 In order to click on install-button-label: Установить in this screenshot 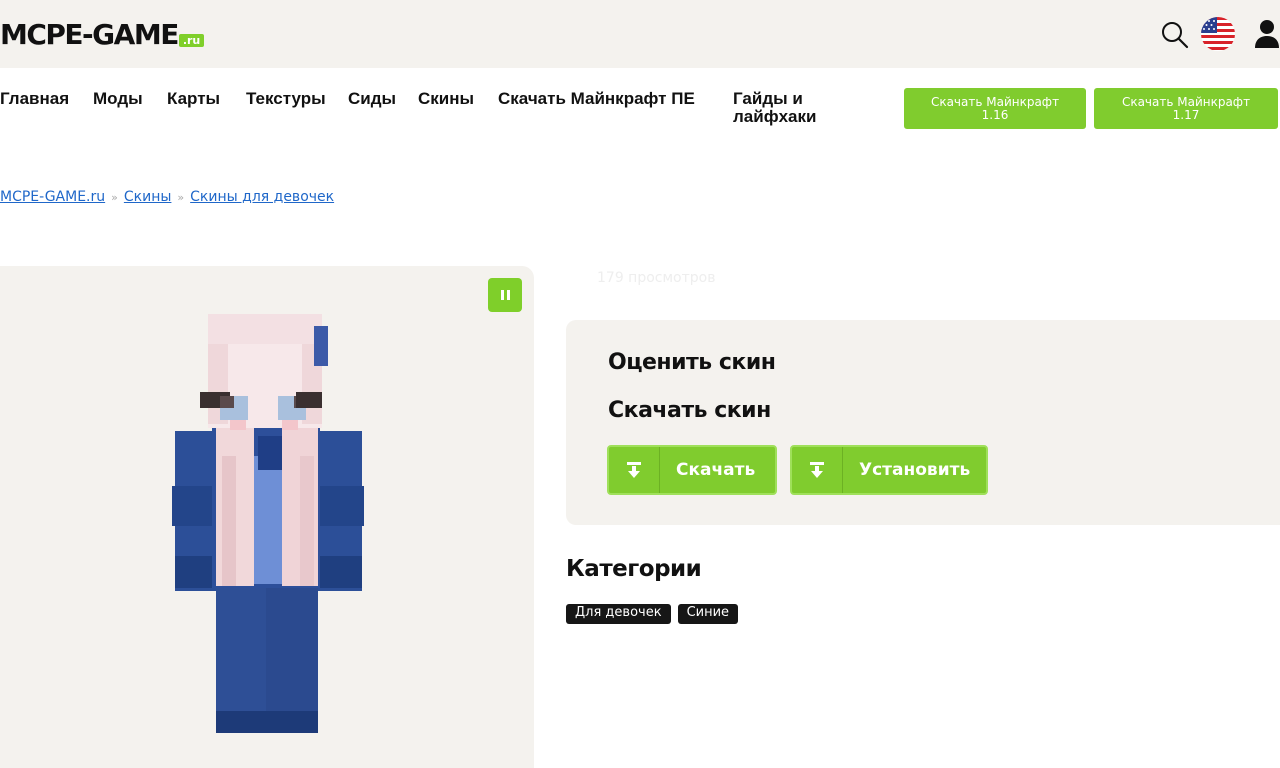, I will do `click(915, 470)`.